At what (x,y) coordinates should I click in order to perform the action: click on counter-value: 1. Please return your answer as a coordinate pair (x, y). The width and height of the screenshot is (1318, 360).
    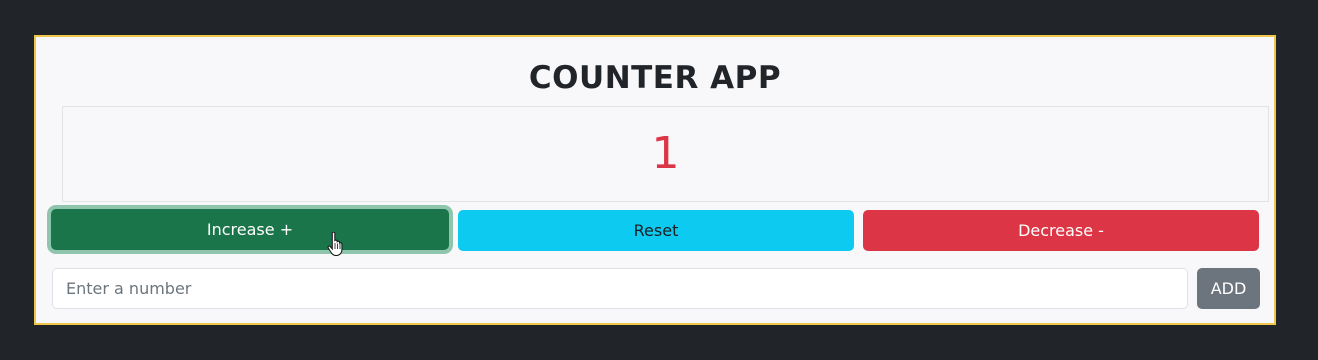
    Looking at the image, I should click on (665, 153).